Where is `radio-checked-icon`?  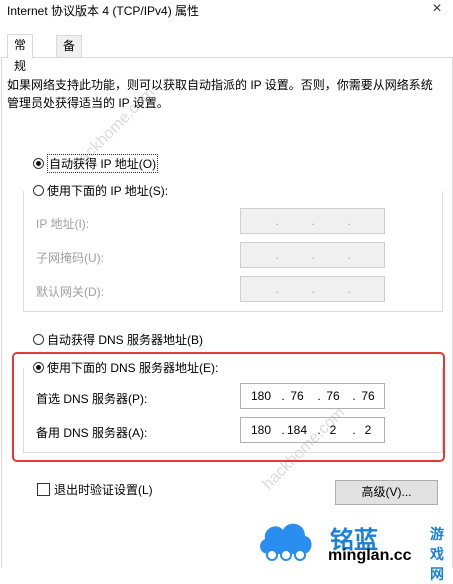
radio-checked-icon is located at coordinates (38, 163).